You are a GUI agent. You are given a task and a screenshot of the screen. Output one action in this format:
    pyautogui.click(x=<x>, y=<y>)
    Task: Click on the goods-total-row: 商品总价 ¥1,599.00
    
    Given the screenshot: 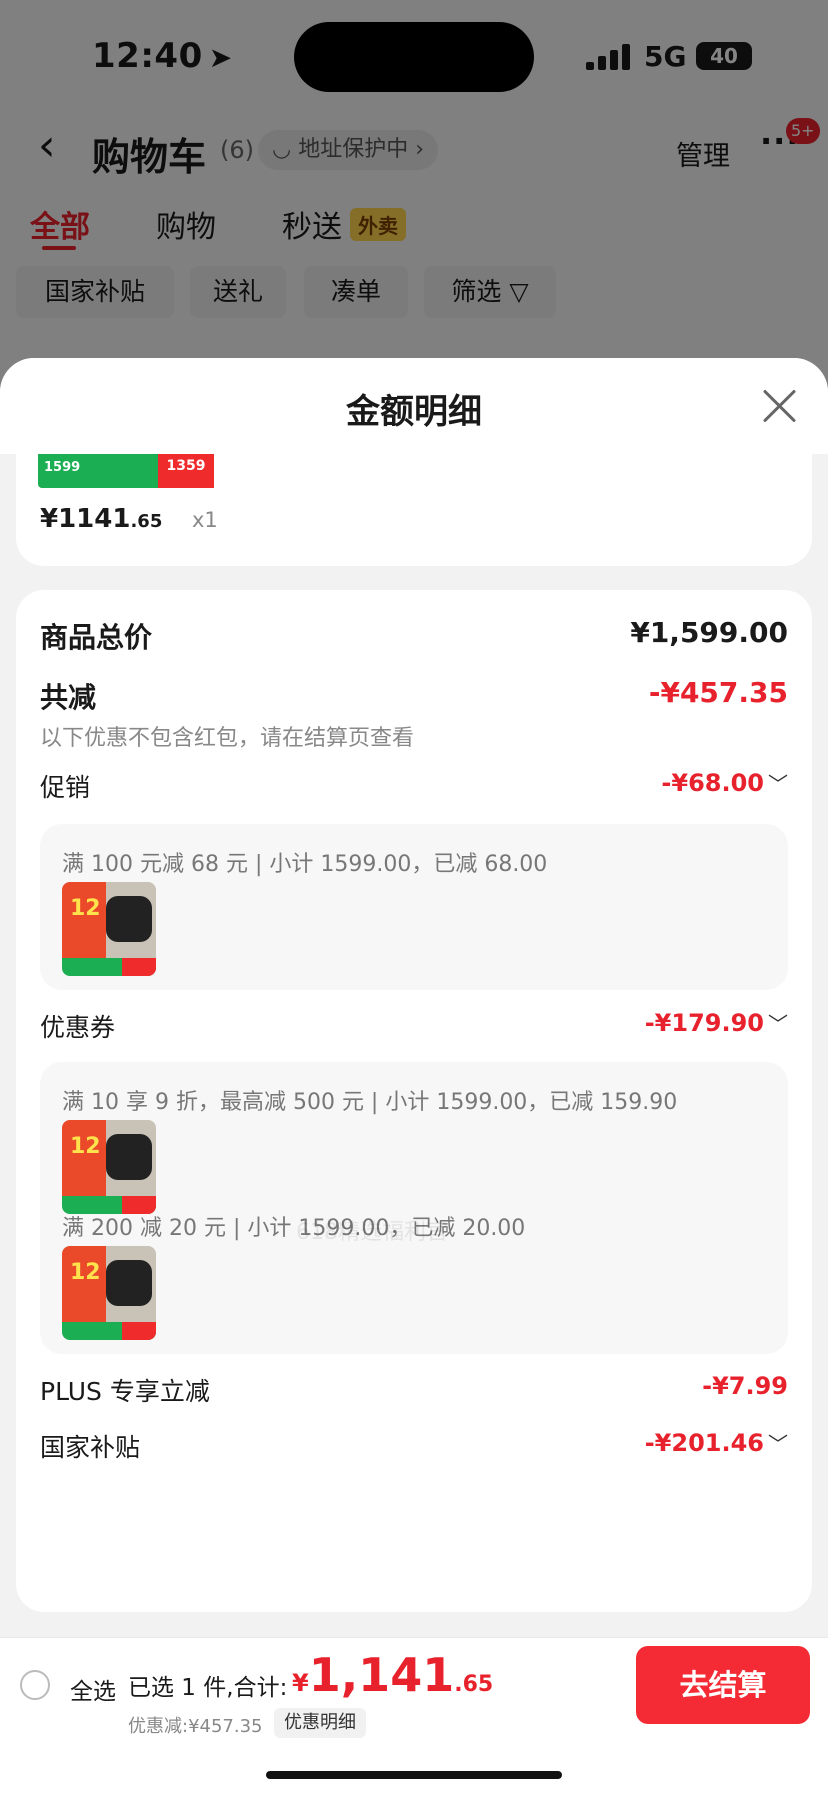 What is the action you would take?
    pyautogui.click(x=414, y=636)
    